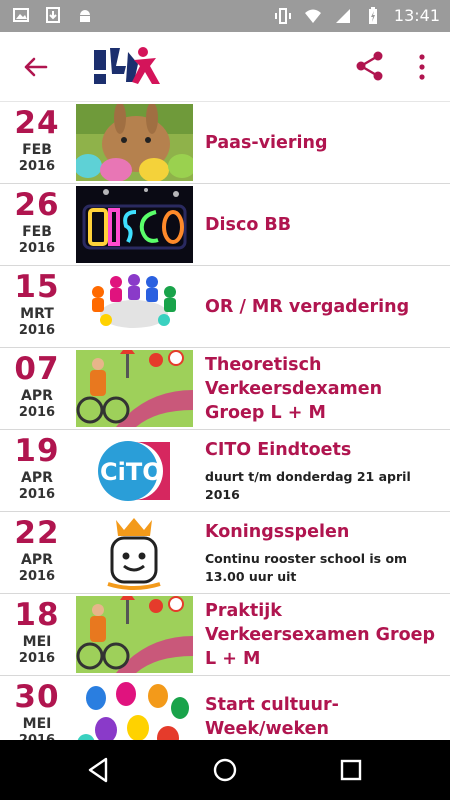 The height and width of the screenshot is (800, 450). What do you see at coordinates (248, 225) in the screenshot?
I see `event-title: Disco BB` at bounding box center [248, 225].